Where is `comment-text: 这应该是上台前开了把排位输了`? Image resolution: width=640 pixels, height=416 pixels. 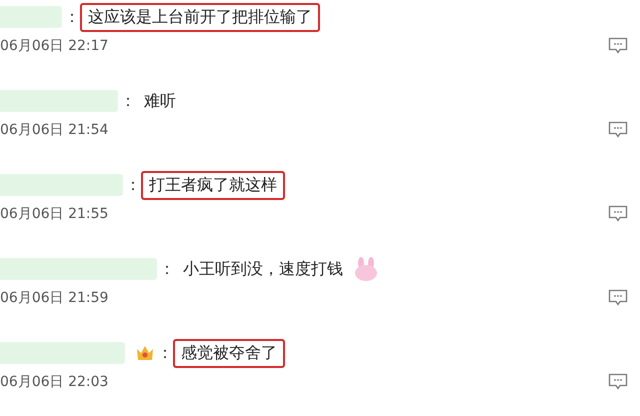 comment-text: 这应该是上台前开了把排位输了 is located at coordinates (200, 17).